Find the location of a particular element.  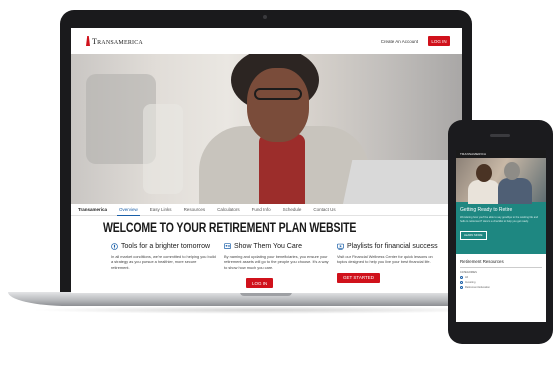

logo-text: Transamerica is located at coordinates (117, 41).